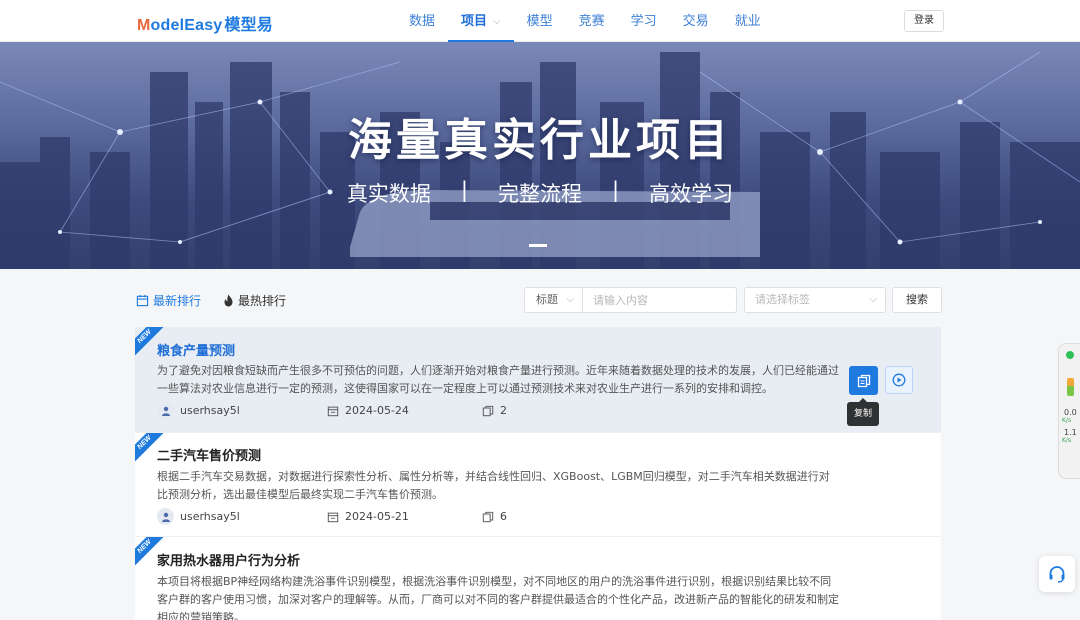 This screenshot has width=1080, height=620. Describe the element at coordinates (228, 300) in the screenshot. I see `fire-icon` at that location.